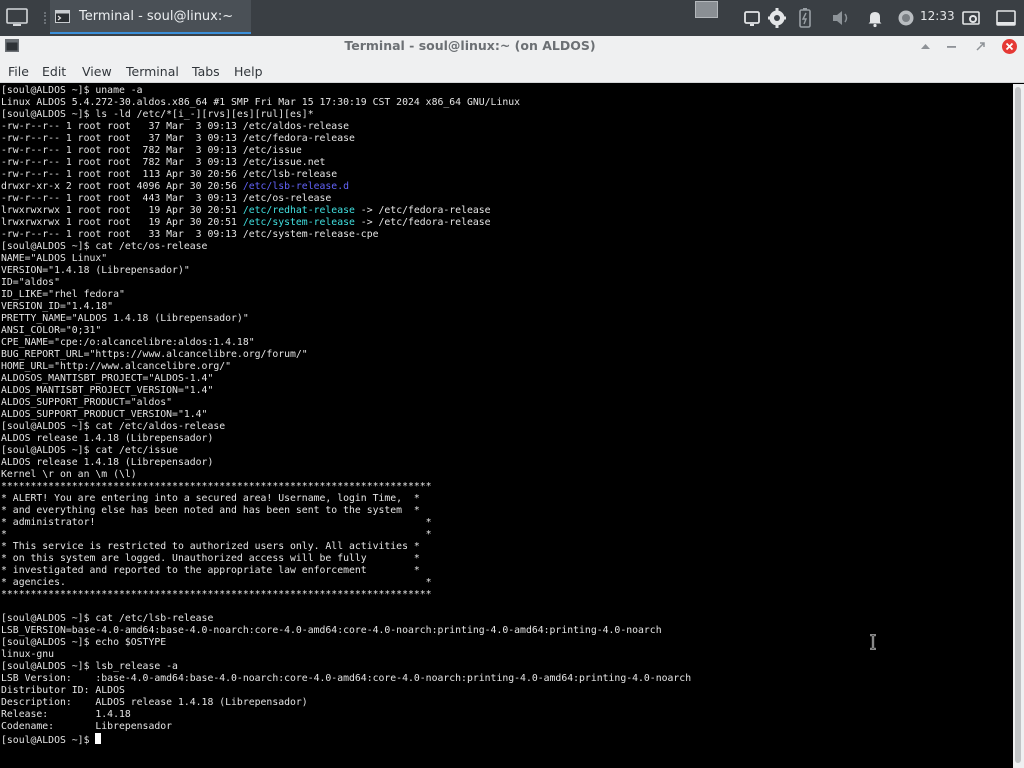  Describe the element at coordinates (470, 45) in the screenshot. I see `window-title: Terminal - soul@linux:~ (on ALDOS)` at that location.